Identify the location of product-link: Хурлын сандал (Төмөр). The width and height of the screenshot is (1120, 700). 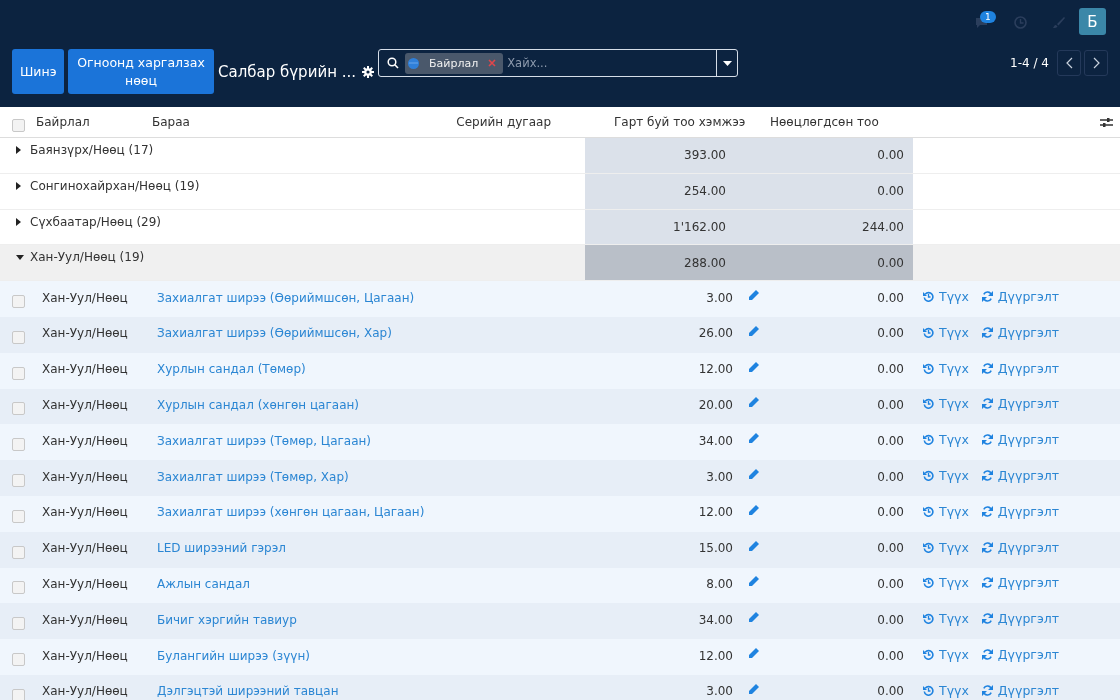
(231, 369).